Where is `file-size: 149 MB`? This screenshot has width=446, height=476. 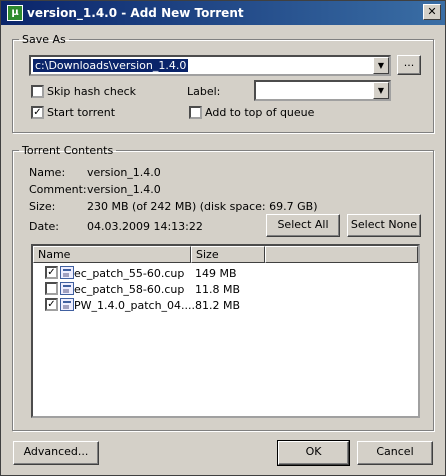 file-size: 149 MB is located at coordinates (216, 273).